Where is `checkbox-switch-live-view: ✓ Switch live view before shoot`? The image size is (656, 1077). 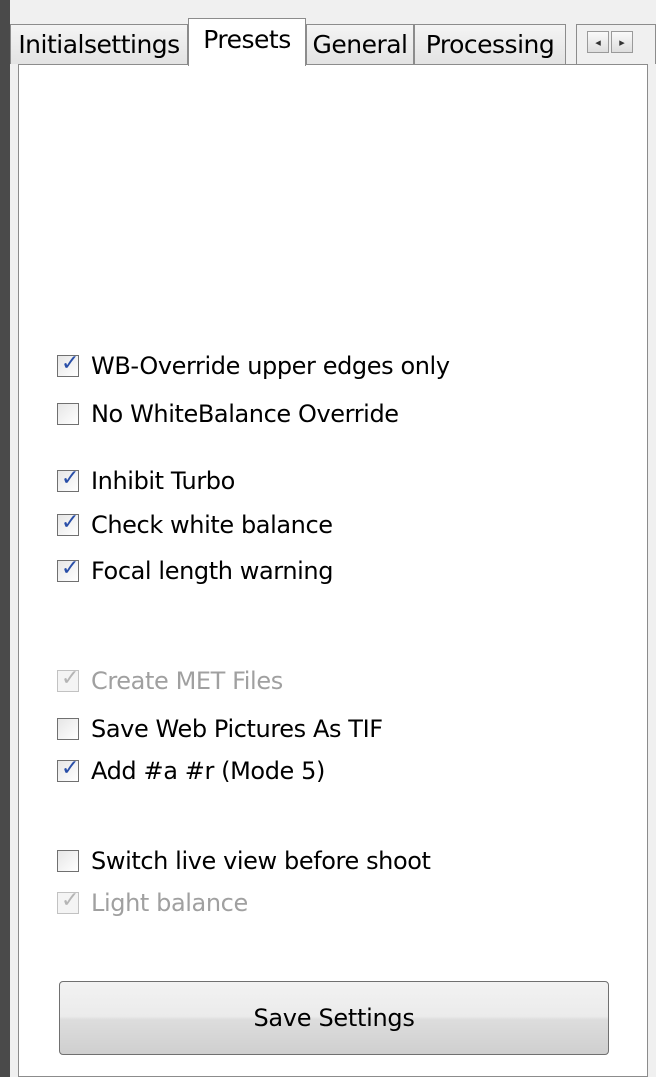
checkbox-switch-live-view: ✓ Switch live view before shoot is located at coordinates (244, 861).